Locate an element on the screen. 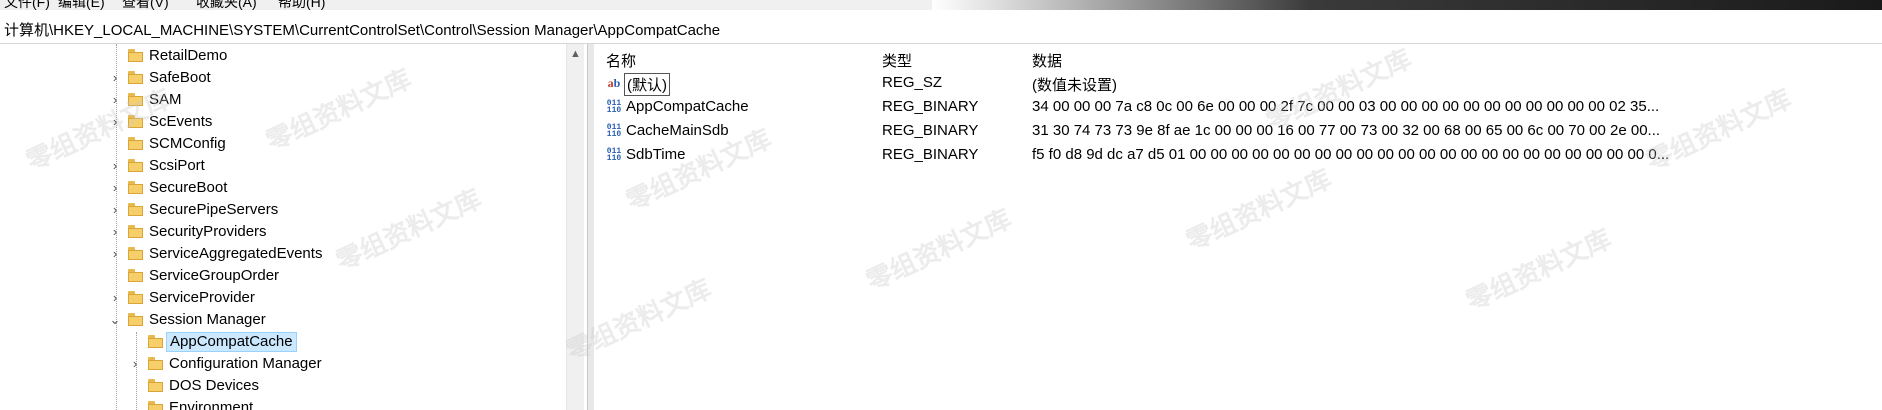 The height and width of the screenshot is (410, 1882). value-type: REG_SZ is located at coordinates (912, 82).